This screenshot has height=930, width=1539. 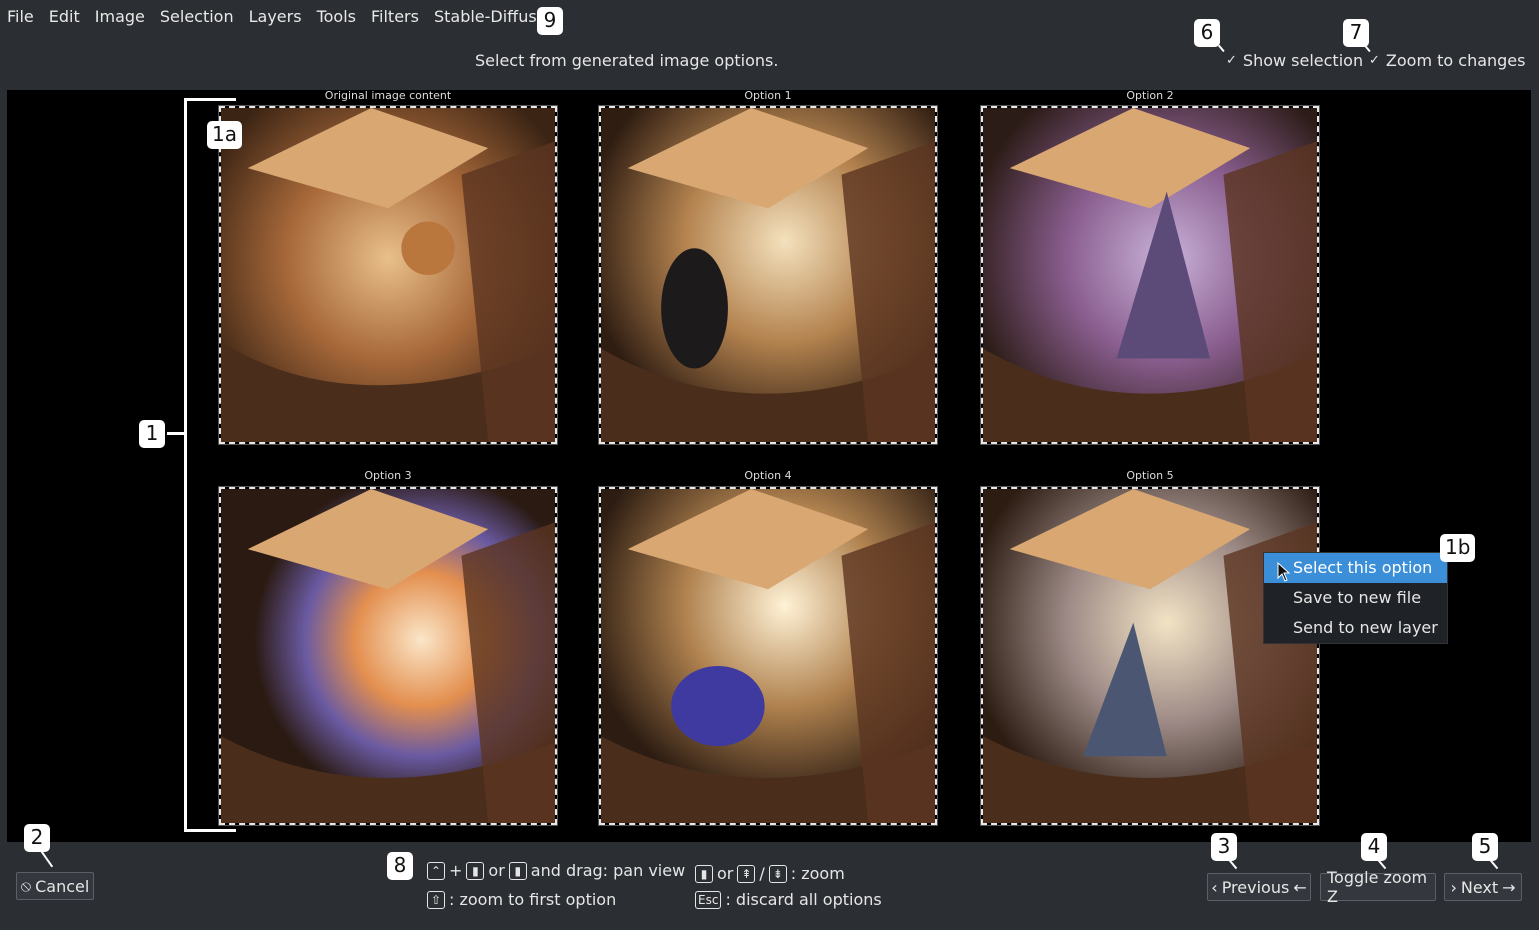 I want to click on tile-label-option-5: Option 5, so click(x=1150, y=475).